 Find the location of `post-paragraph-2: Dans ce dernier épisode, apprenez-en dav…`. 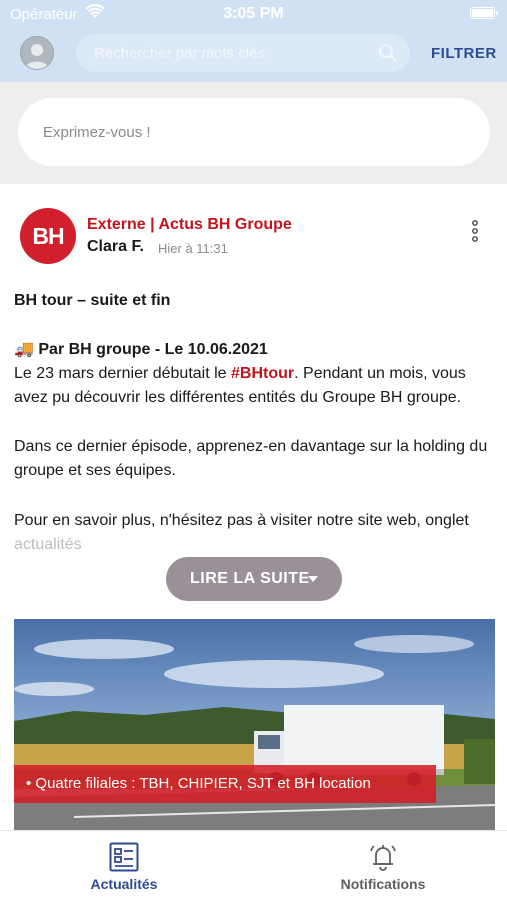

post-paragraph-2: Dans ce dernier épisode, apprenez-en dav… is located at coordinates (251, 458).